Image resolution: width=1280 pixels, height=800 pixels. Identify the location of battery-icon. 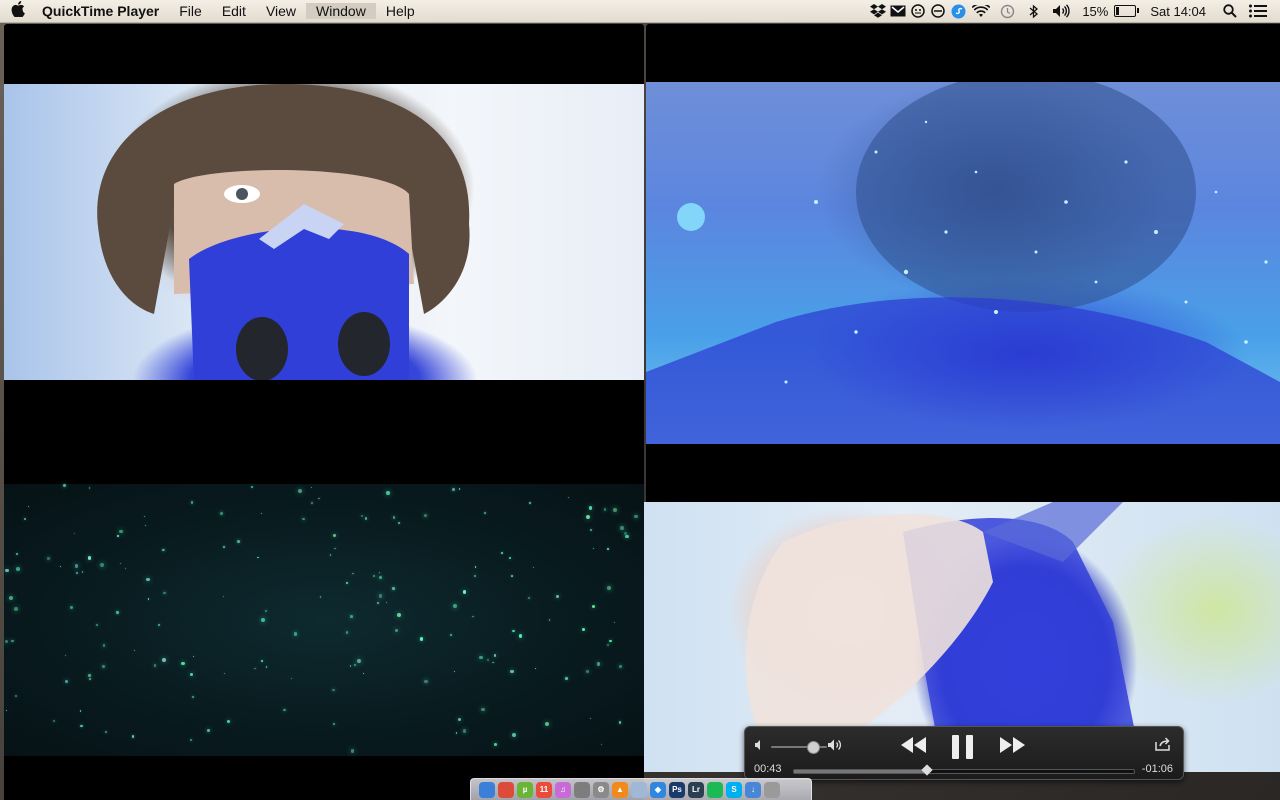
(1127, 11).